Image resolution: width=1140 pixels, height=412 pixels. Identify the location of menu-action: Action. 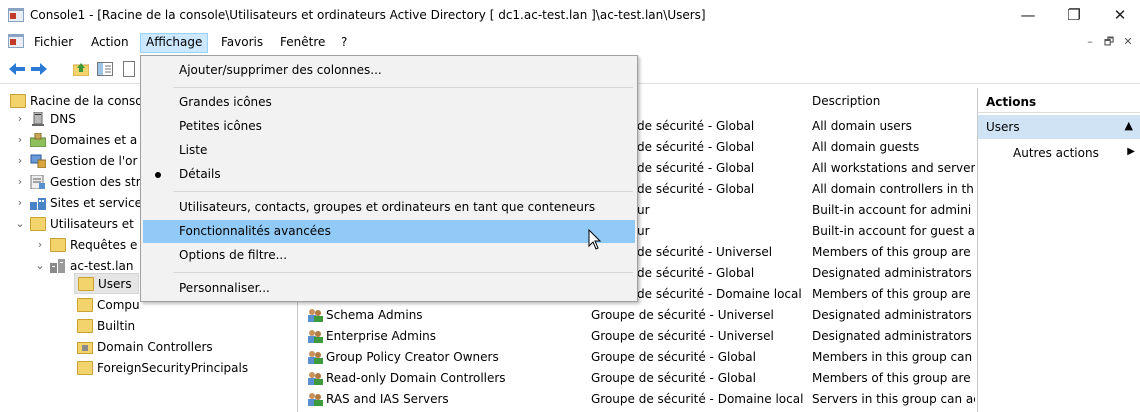
(110, 43).